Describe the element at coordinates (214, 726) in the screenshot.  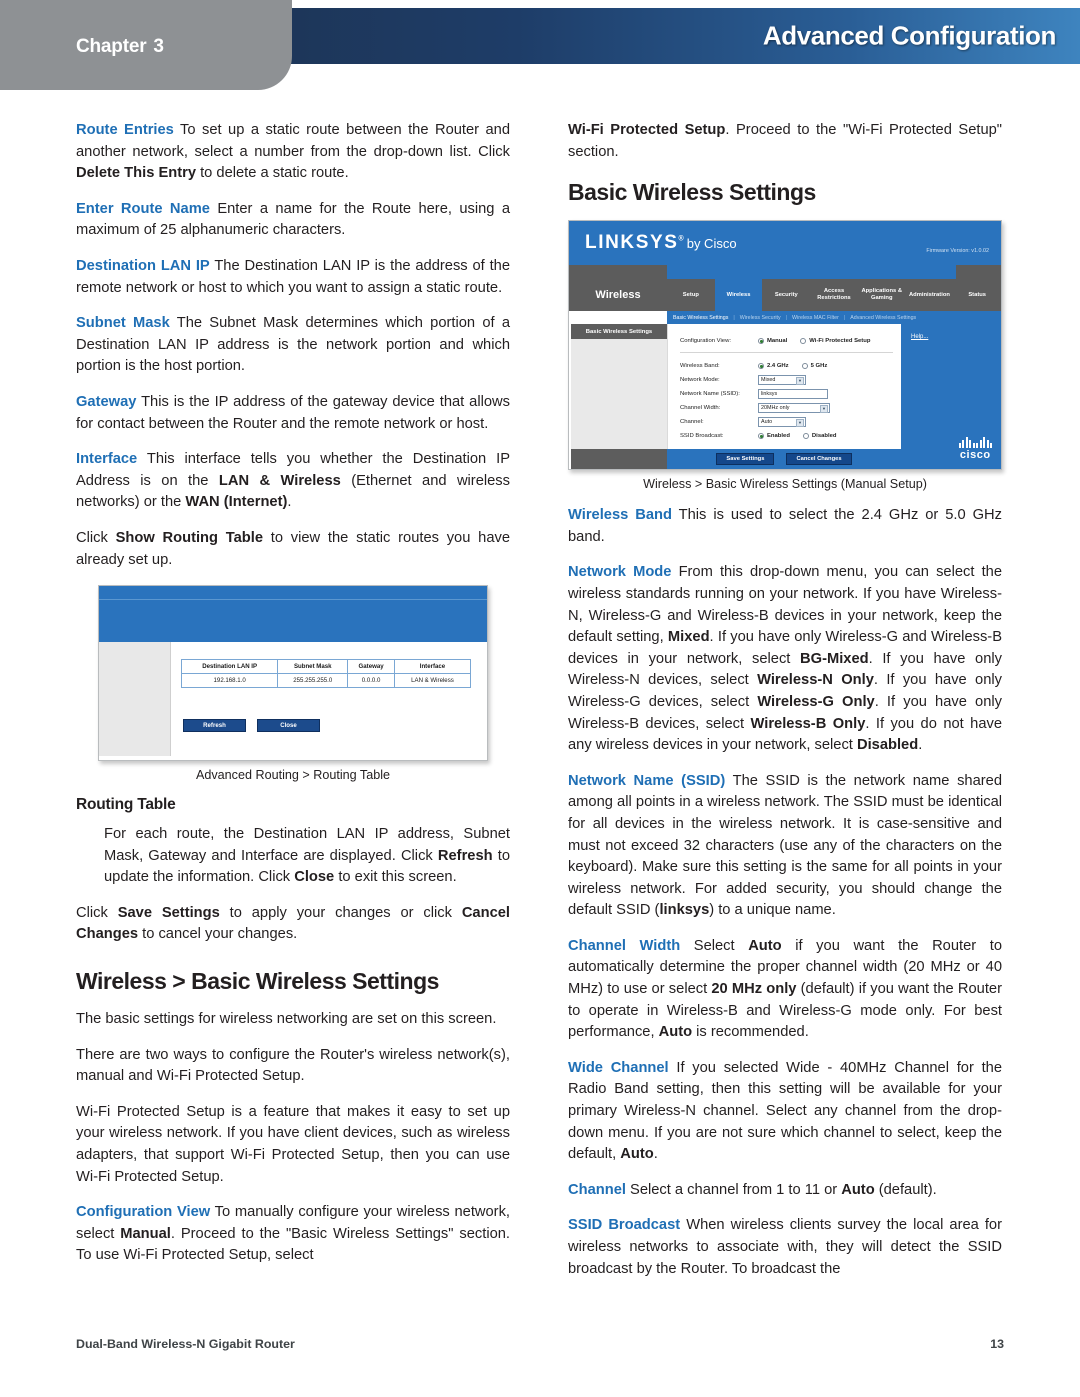
I see `refresh-button: Refresh` at that location.